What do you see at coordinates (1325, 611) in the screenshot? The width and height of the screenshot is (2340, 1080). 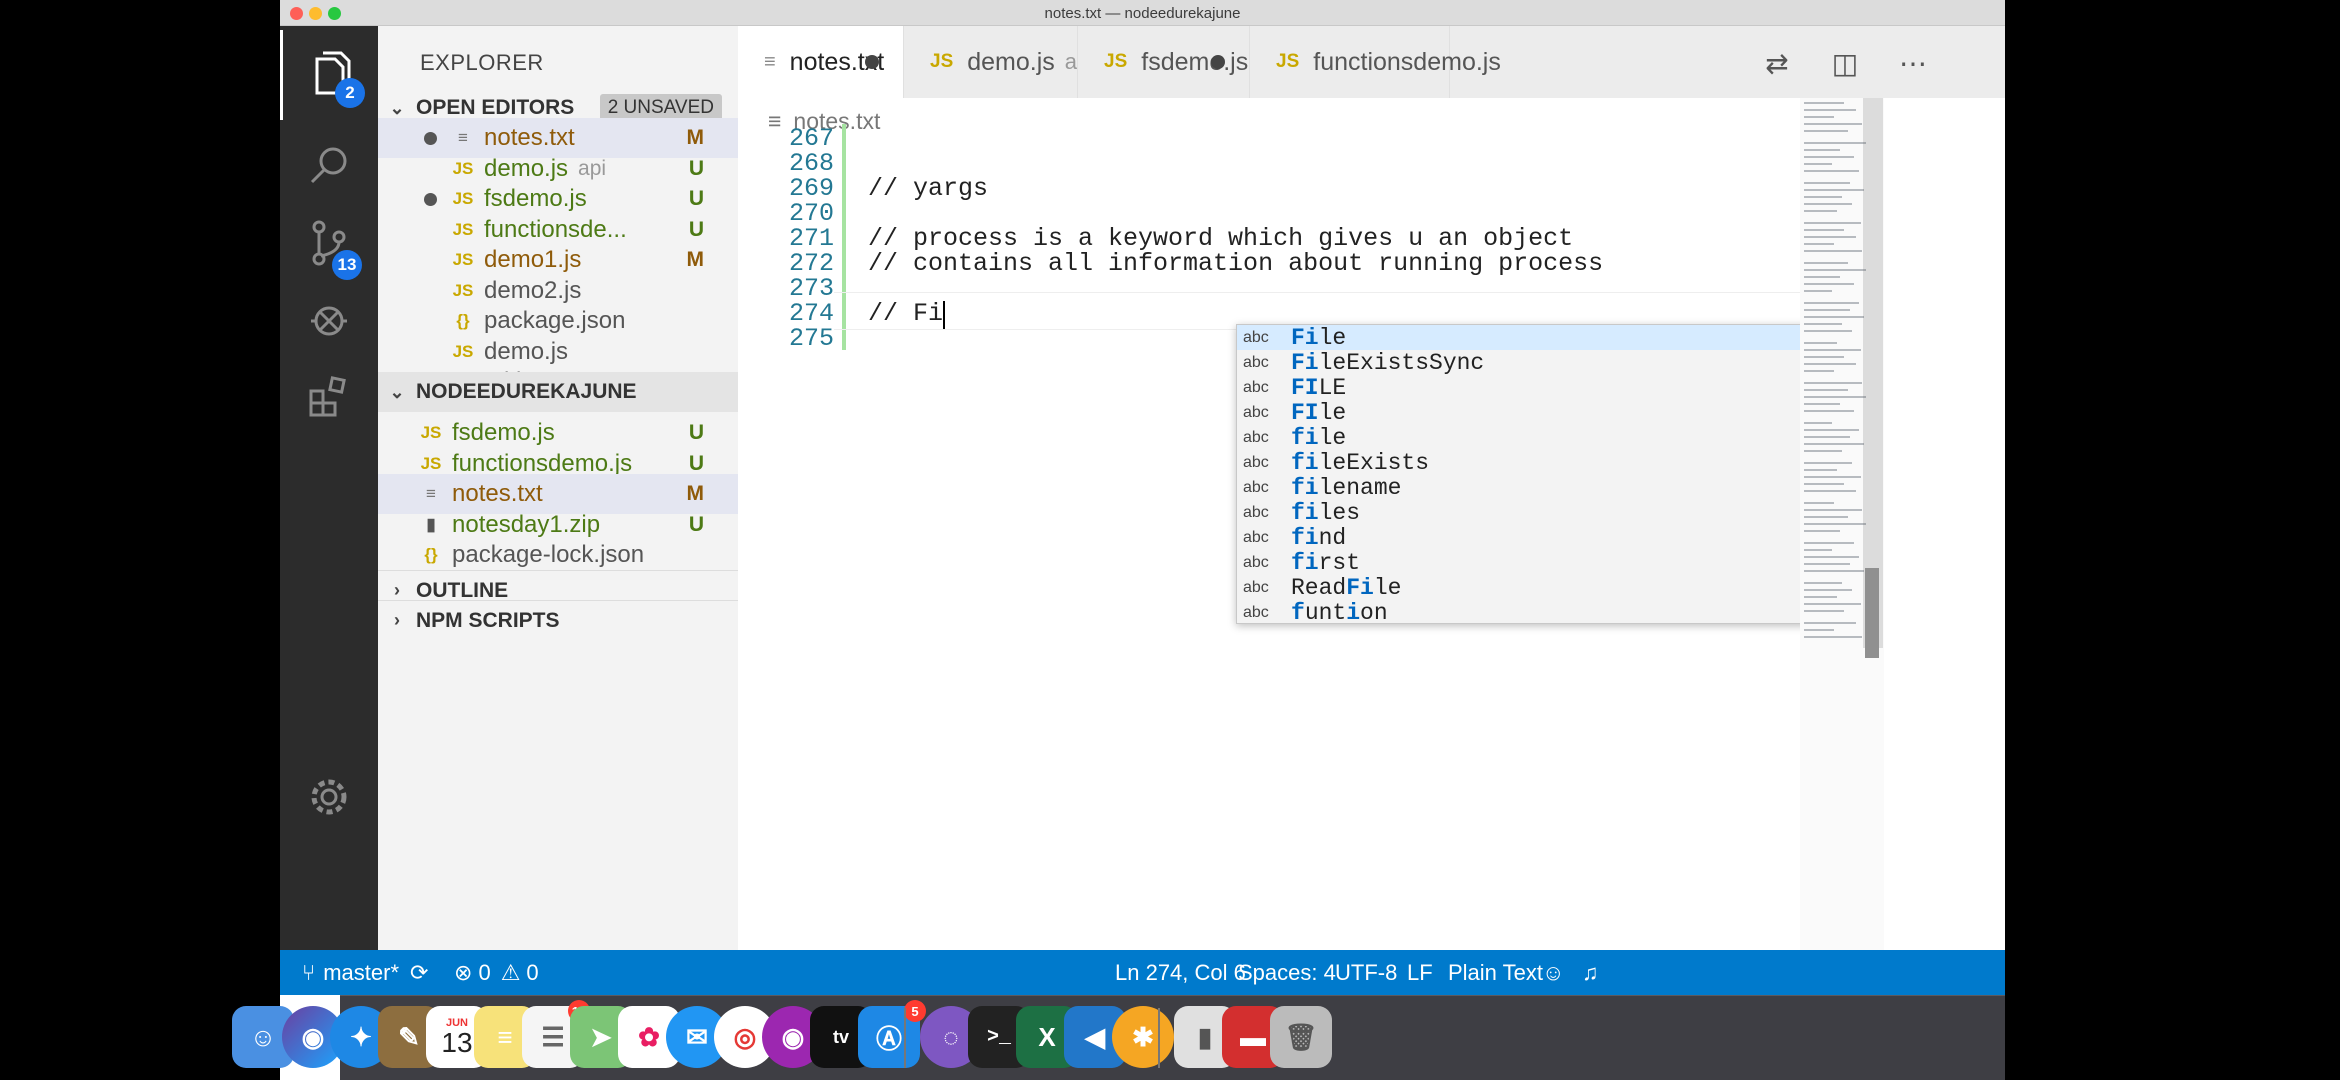 I see `suggestion-text: unt` at bounding box center [1325, 611].